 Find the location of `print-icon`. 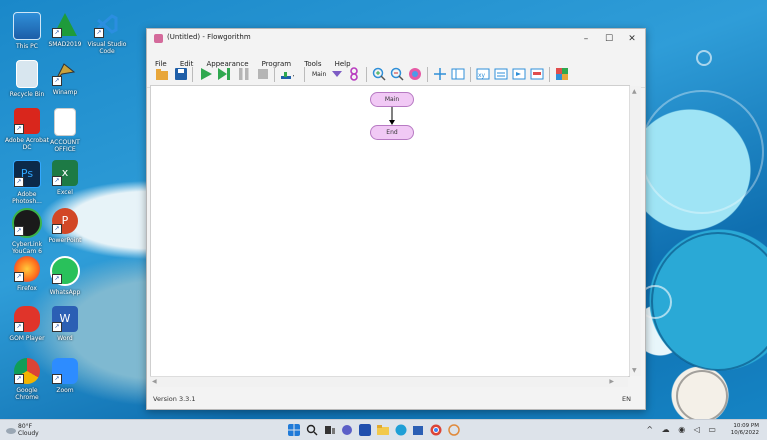

print-icon is located at coordinates (537, 74).